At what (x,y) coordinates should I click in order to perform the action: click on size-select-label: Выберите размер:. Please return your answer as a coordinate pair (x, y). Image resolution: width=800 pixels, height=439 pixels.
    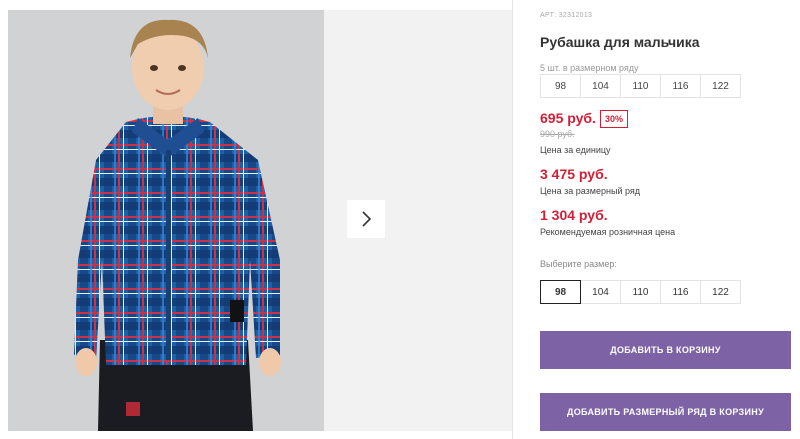
    Looking at the image, I should click on (578, 264).